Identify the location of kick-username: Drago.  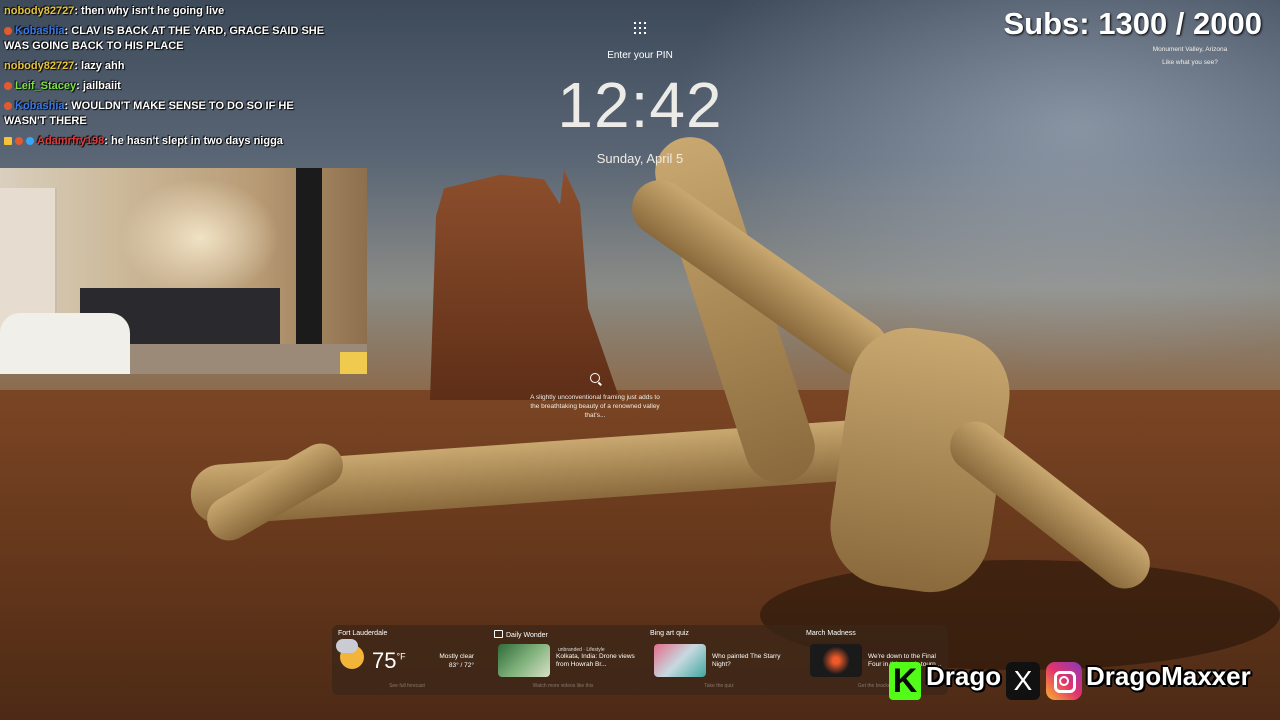
(964, 676).